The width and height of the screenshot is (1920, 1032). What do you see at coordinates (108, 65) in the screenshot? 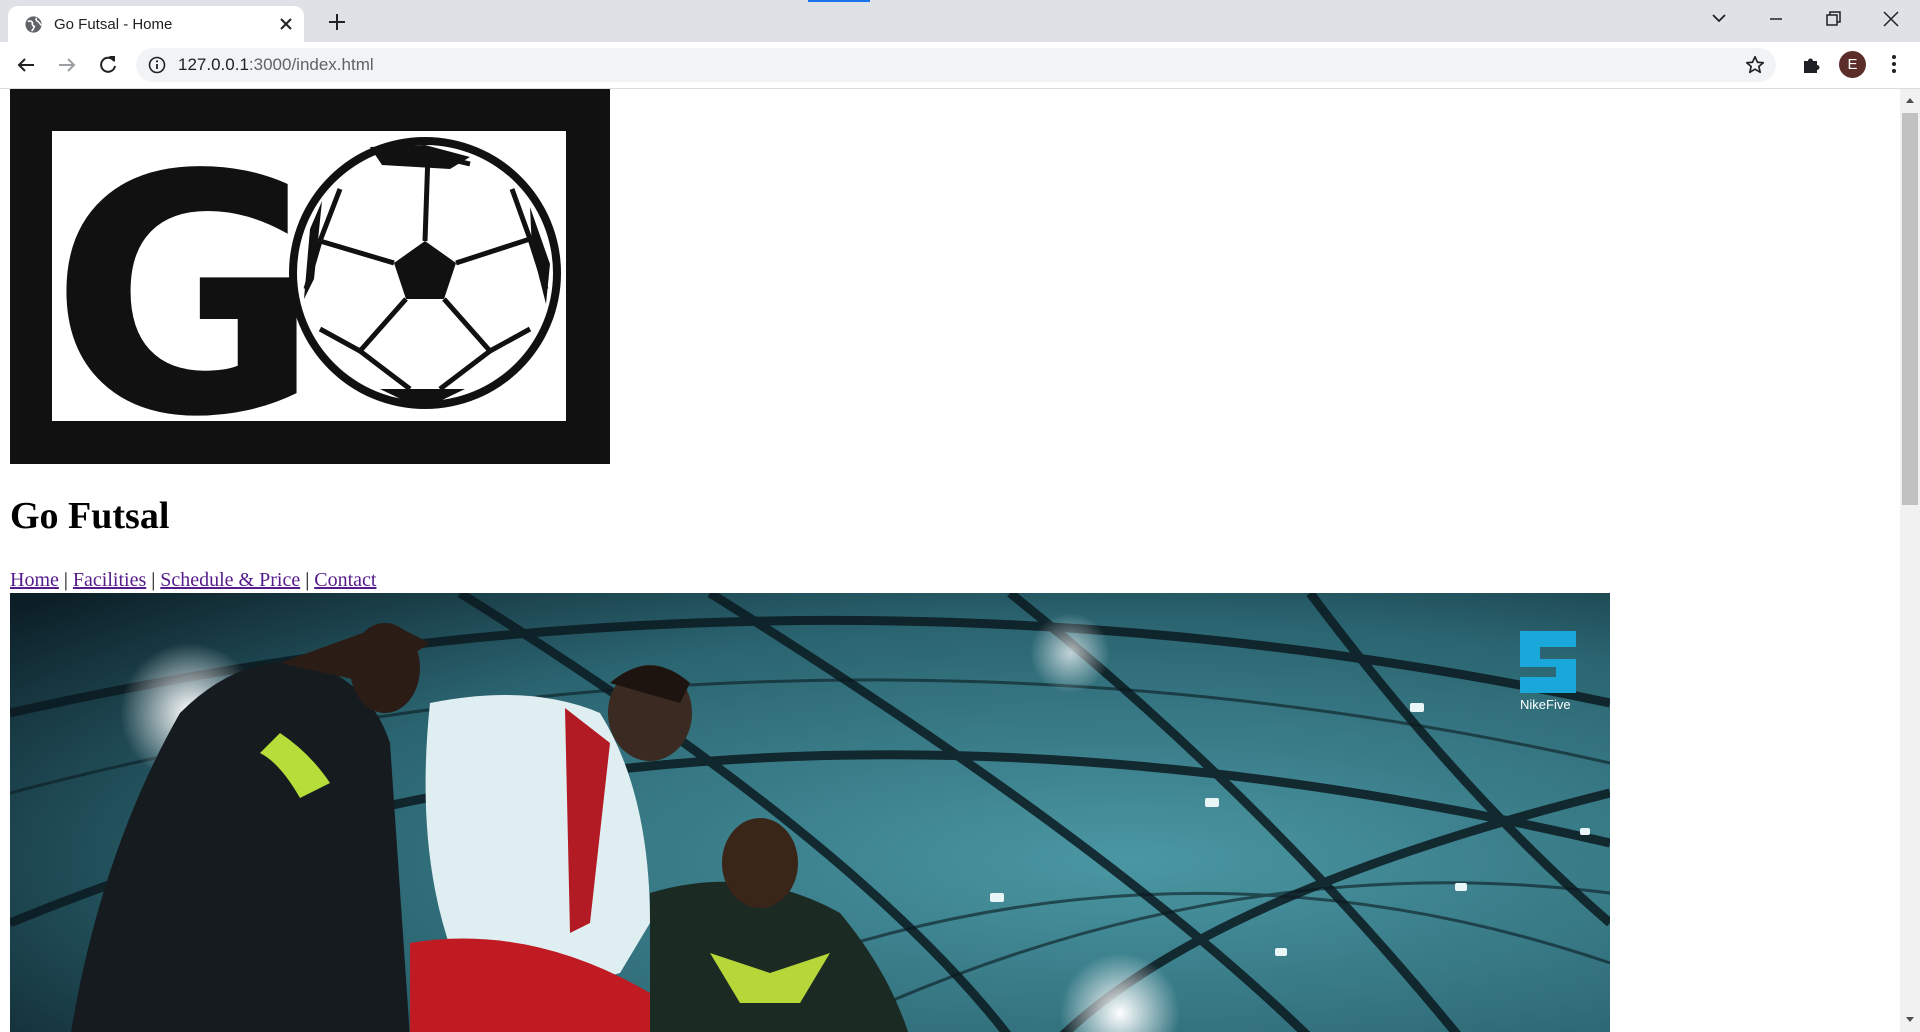
I see `reload-icon` at bounding box center [108, 65].